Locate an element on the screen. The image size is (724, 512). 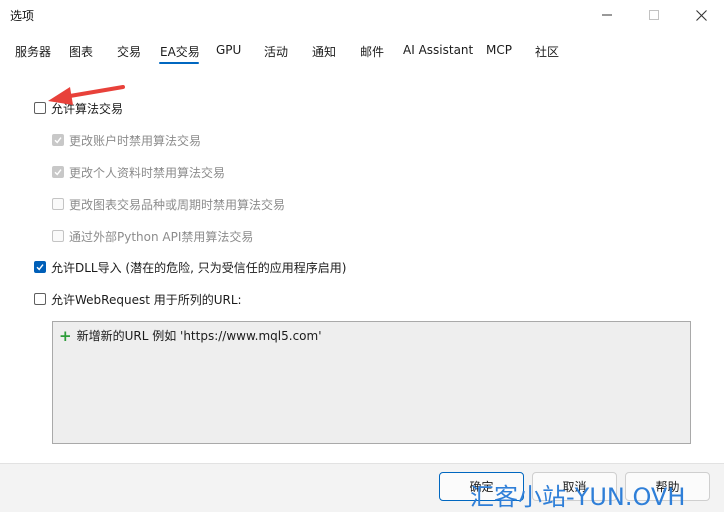
allow-dll-option: 允许DLL导入 (潜在的危险, 只为受信任的应用程序启用) is located at coordinates (190, 267).